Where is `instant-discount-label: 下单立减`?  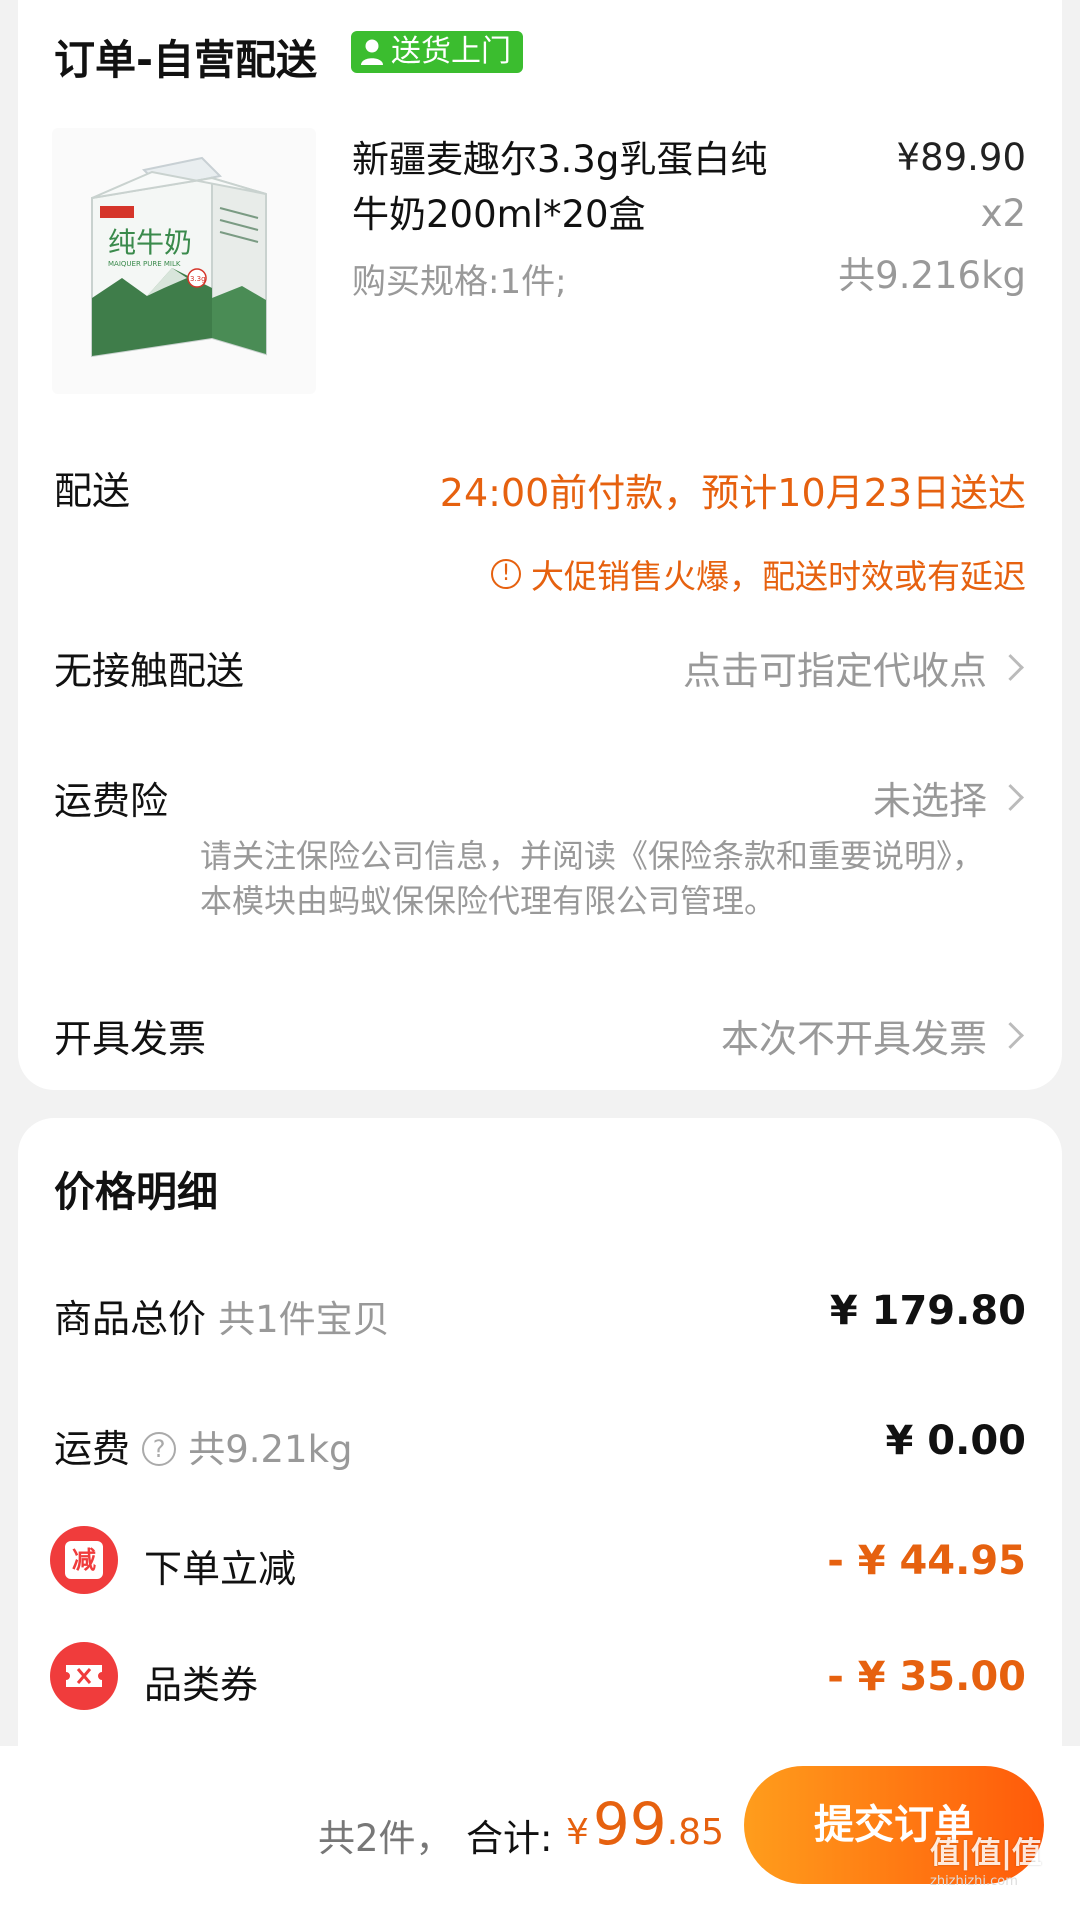 instant-discount-label: 下单立减 is located at coordinates (220, 1569).